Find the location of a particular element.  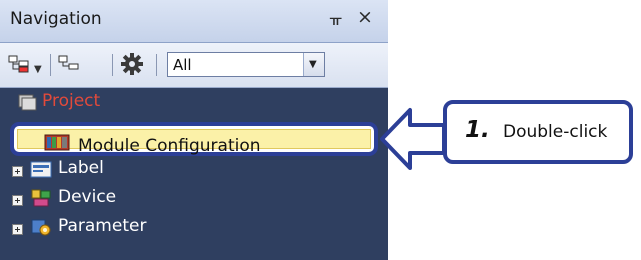

tree-expand-icon is located at coordinates (18, 64).